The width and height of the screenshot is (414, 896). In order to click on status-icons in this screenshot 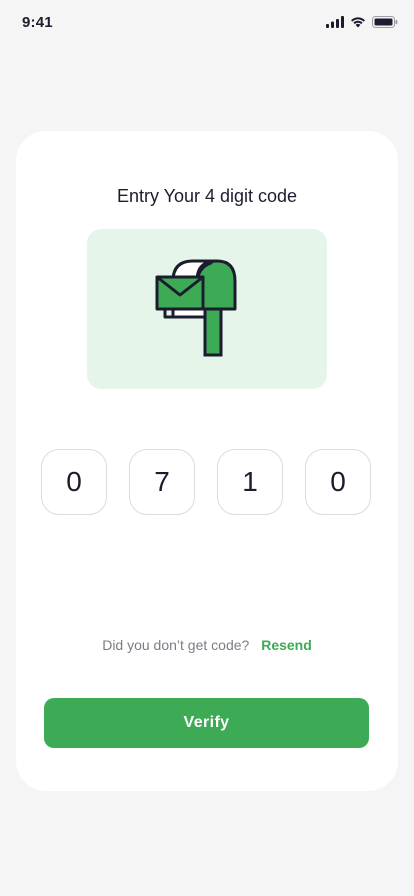, I will do `click(362, 22)`.